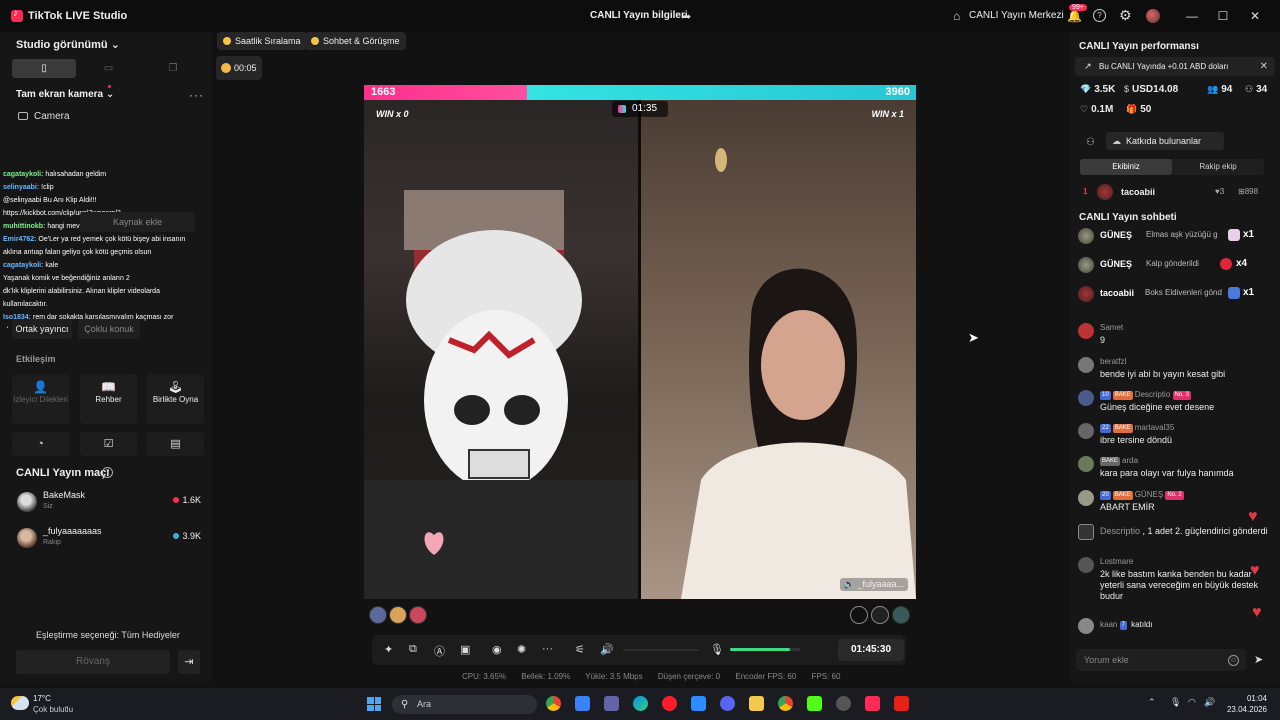  What do you see at coordinates (669, 703) in the screenshot?
I see `opera-icon` at bounding box center [669, 703].